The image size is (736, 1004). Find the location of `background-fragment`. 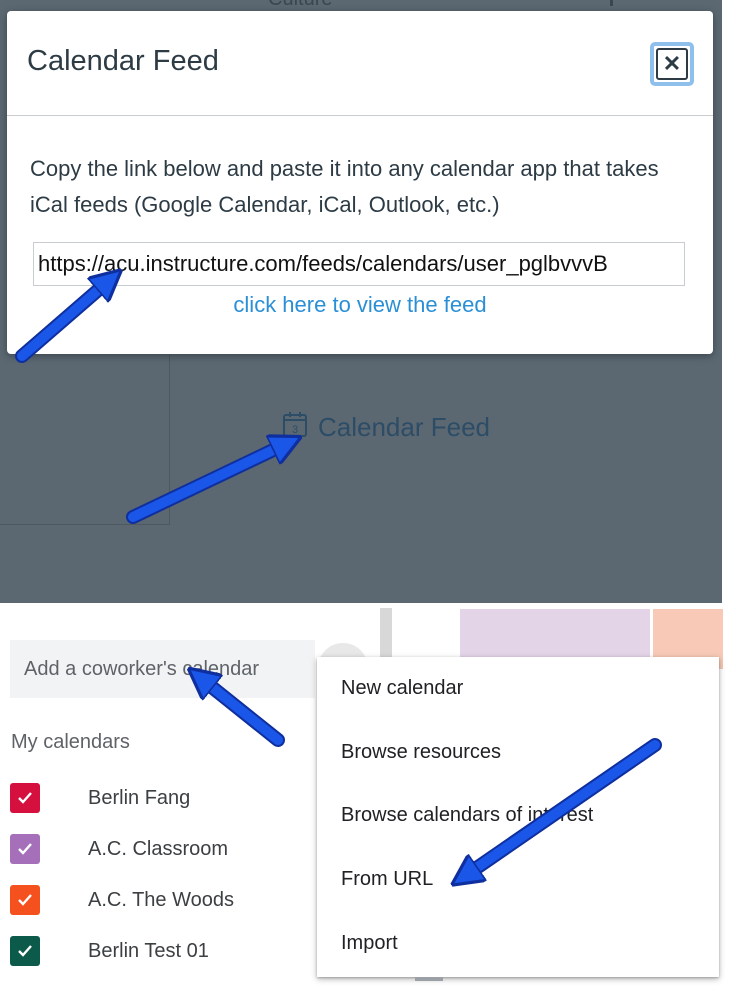

background-fragment is located at coordinates (429, 979).